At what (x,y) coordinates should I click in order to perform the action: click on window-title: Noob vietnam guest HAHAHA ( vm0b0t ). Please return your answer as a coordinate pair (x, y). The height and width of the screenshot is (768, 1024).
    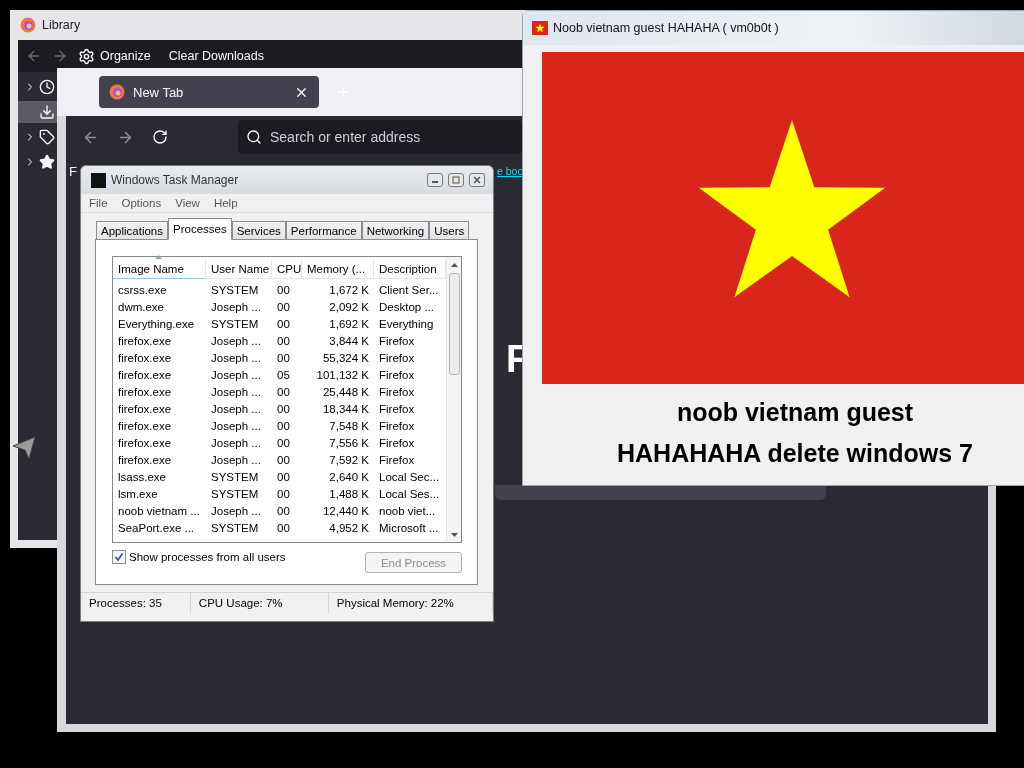
    Looking at the image, I should click on (666, 28).